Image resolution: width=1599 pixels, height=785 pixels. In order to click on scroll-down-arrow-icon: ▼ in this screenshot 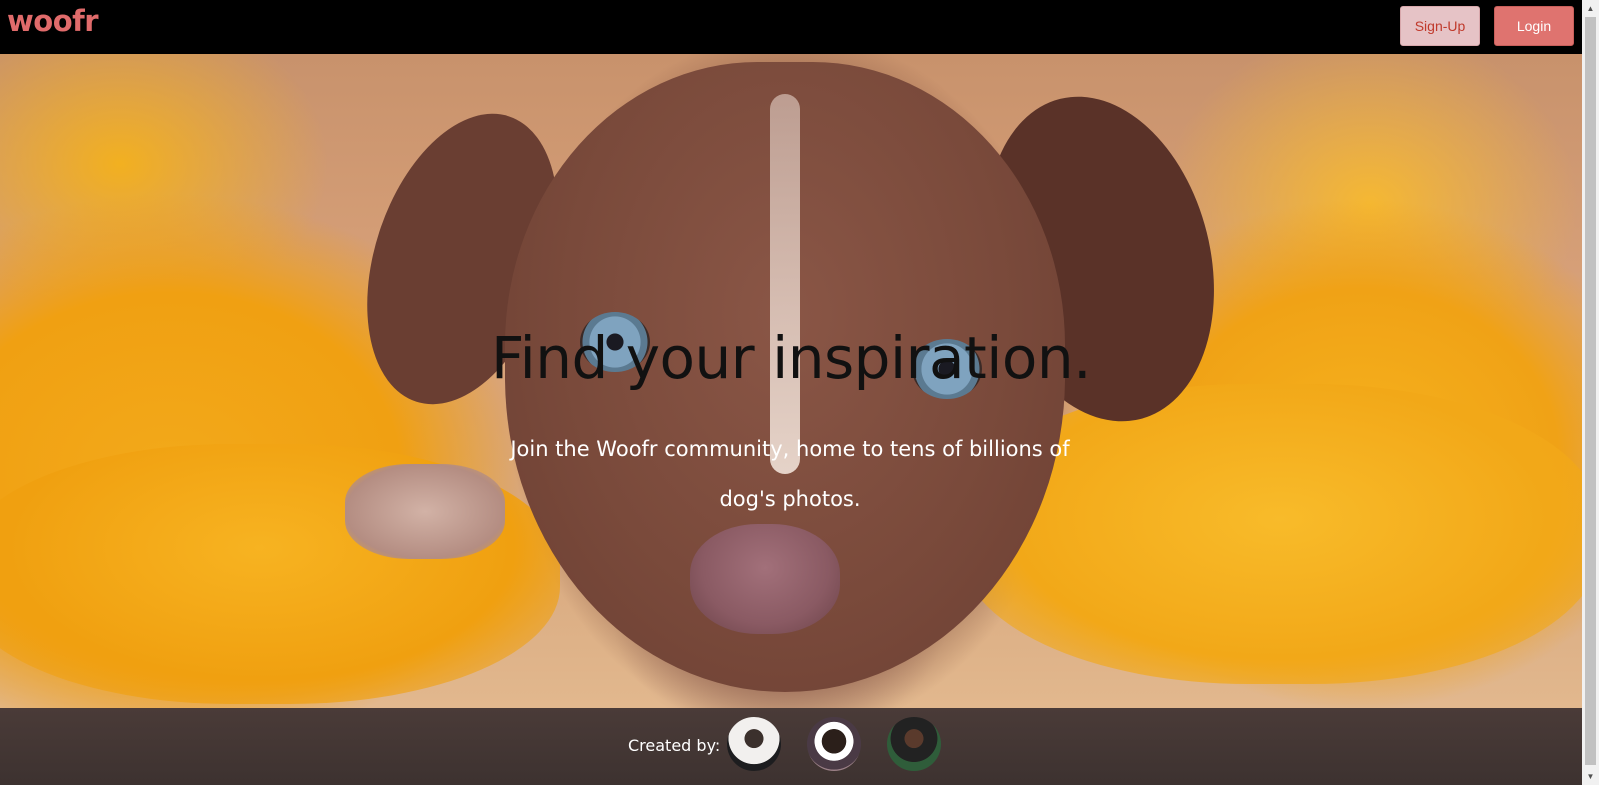, I will do `click(1590, 776)`.